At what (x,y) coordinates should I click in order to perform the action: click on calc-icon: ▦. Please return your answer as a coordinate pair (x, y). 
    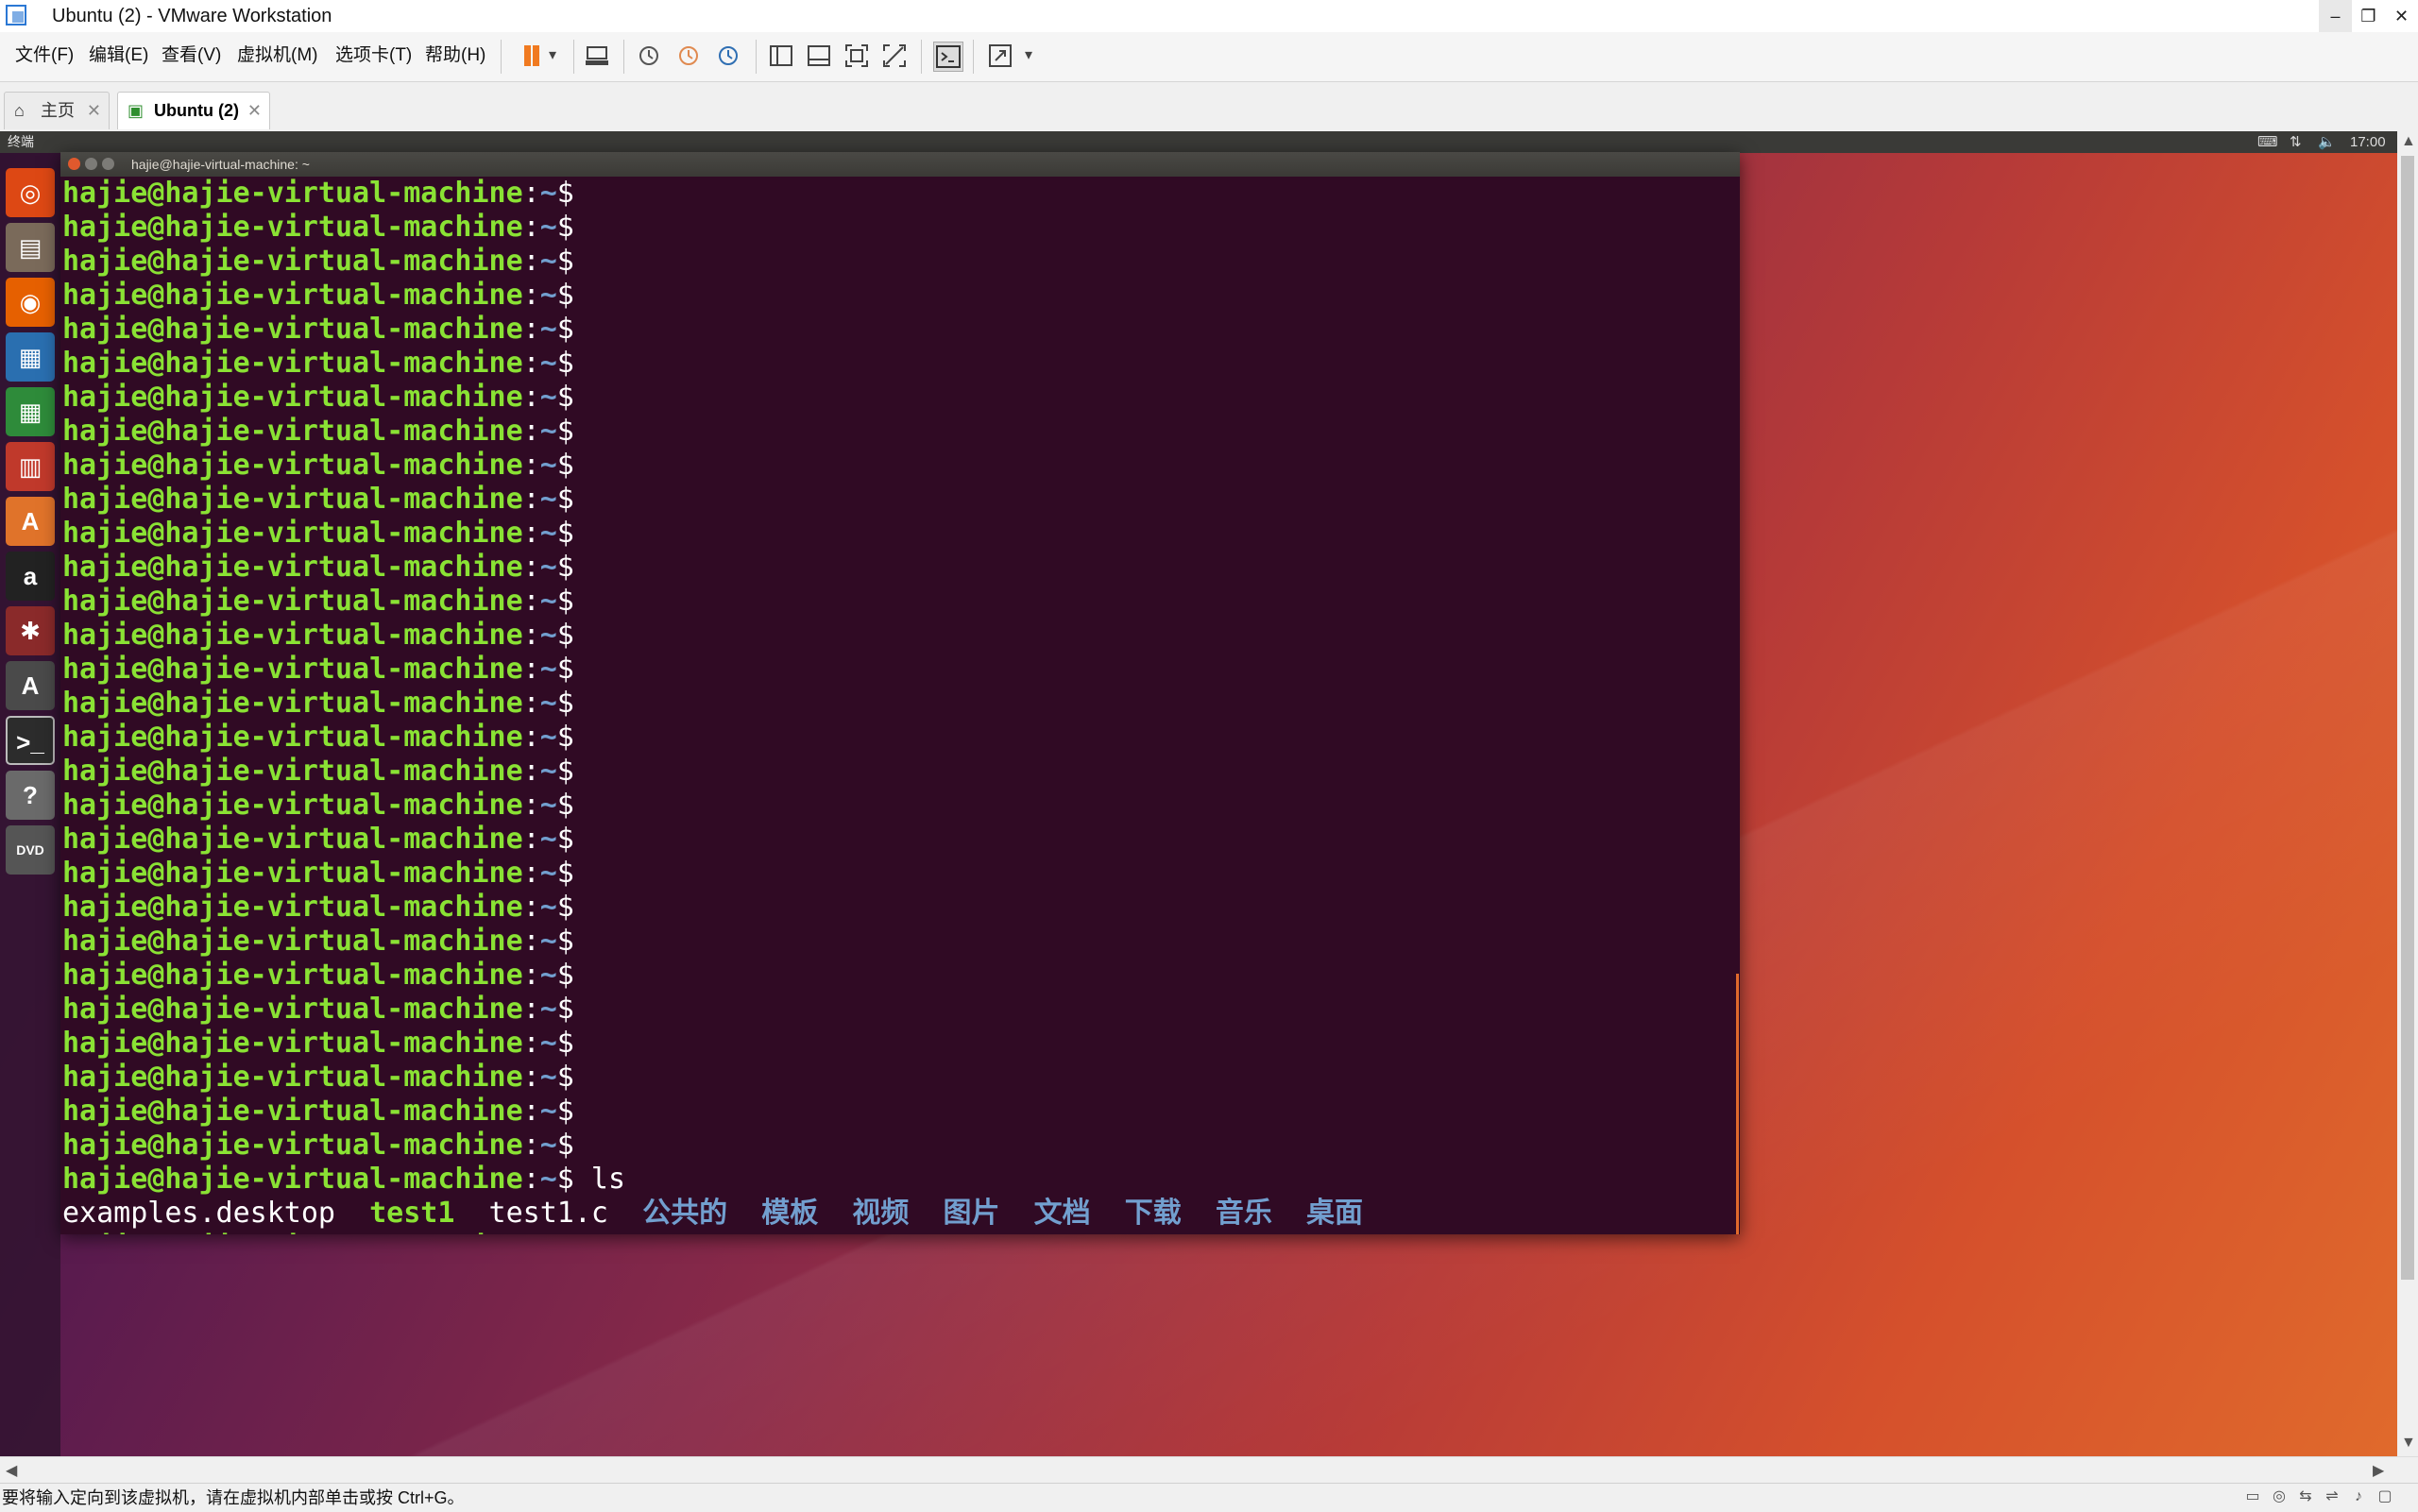
    Looking at the image, I should click on (30, 411).